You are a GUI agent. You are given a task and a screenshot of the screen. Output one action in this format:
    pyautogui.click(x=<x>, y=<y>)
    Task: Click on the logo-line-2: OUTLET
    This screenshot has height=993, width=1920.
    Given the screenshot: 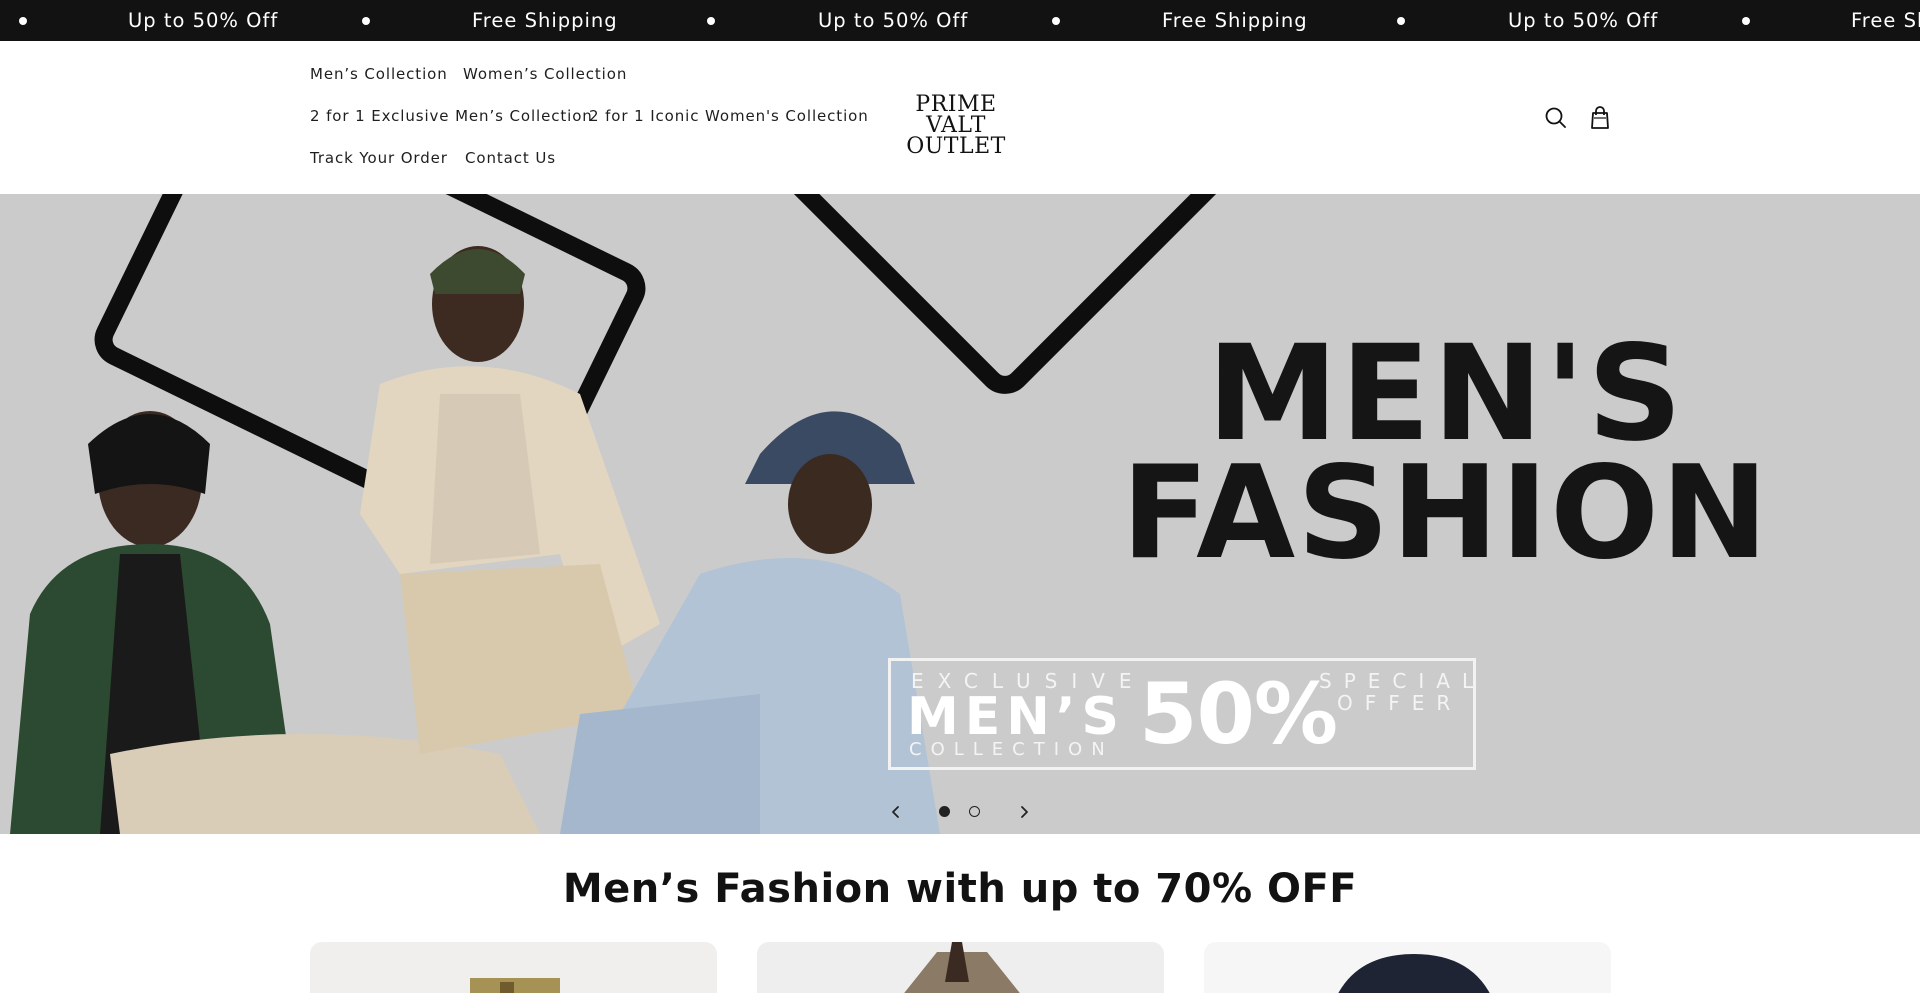 What is the action you would take?
    pyautogui.click(x=956, y=146)
    